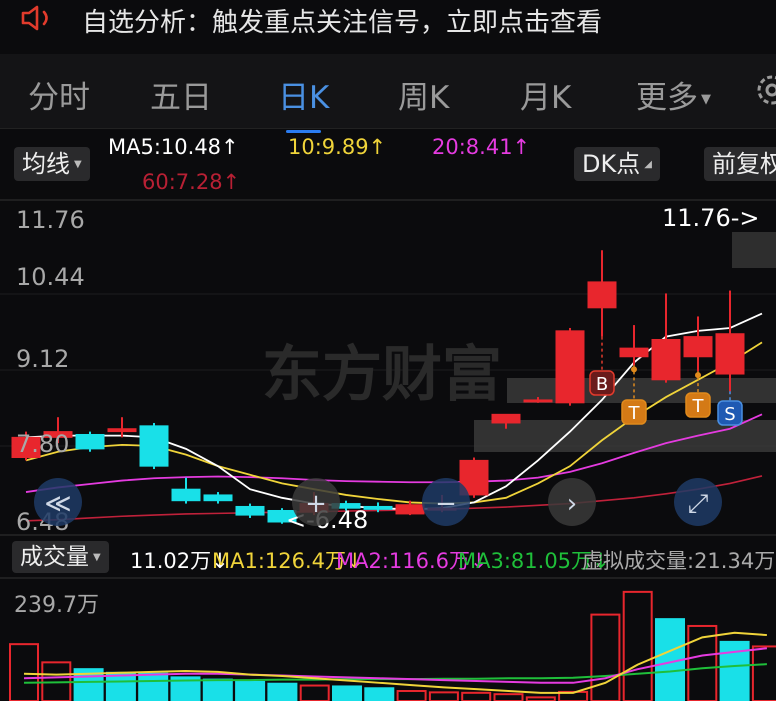 The width and height of the screenshot is (776, 701). What do you see at coordinates (382, 375) in the screenshot?
I see `watermark-logo: 东方财富` at bounding box center [382, 375].